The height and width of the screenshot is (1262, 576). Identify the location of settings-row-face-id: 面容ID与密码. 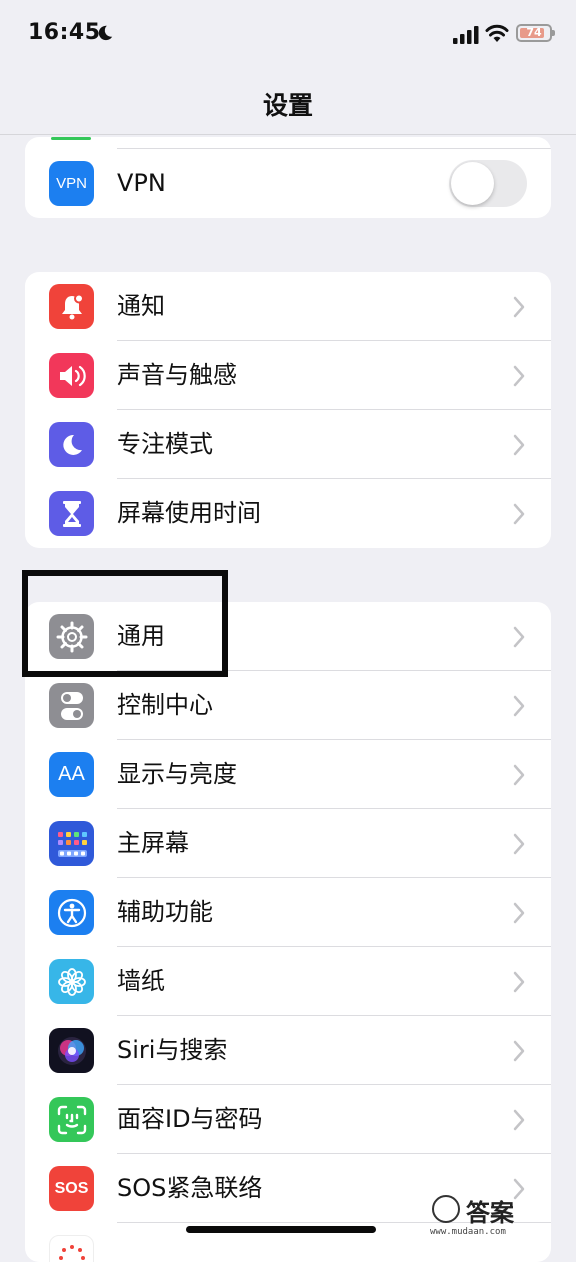
(288, 1119).